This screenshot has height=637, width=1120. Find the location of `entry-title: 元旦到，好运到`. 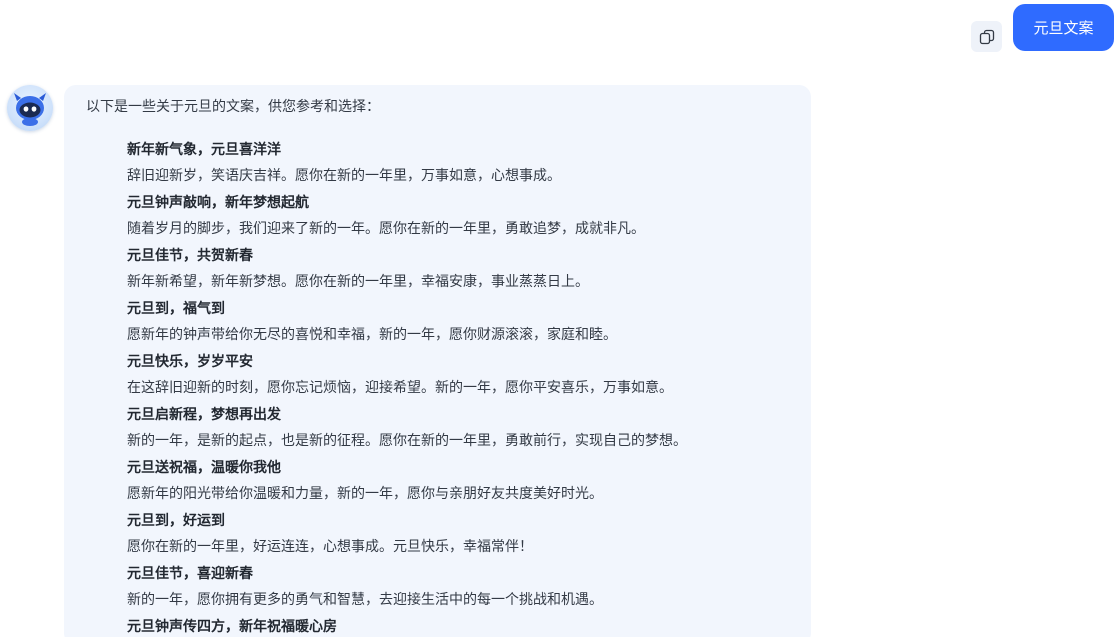

entry-title: 元旦到，好运到 is located at coordinates (176, 521).